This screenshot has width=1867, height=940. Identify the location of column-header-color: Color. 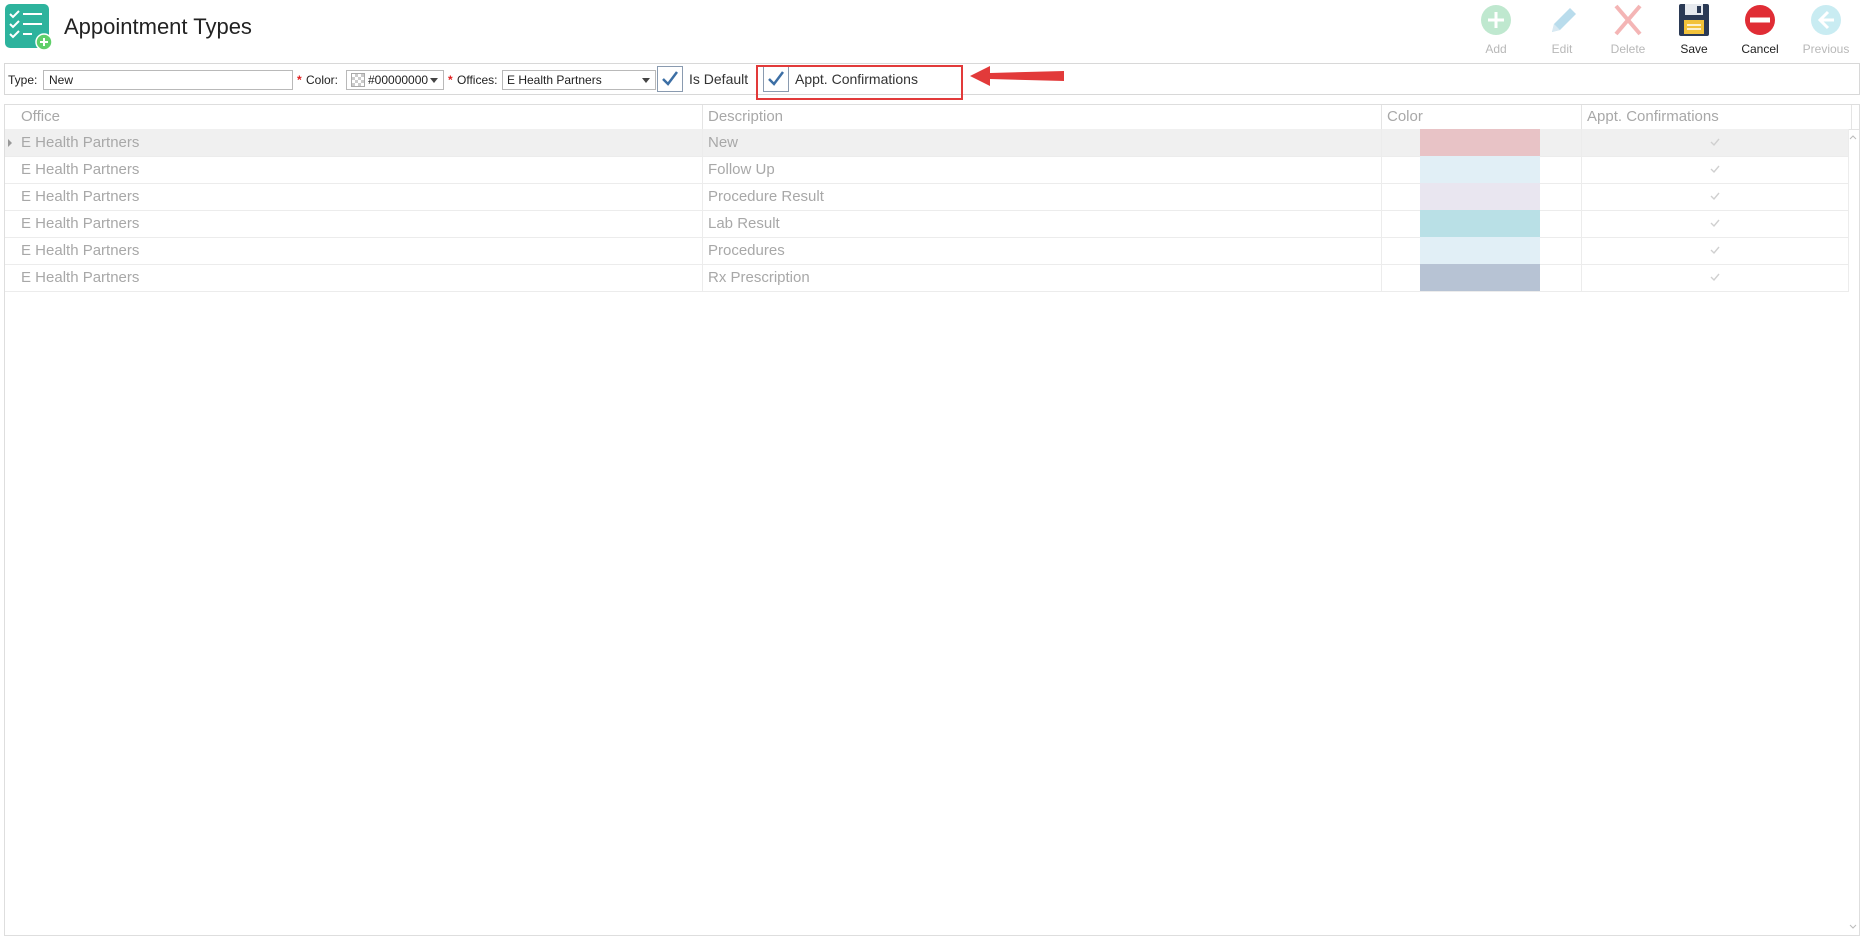
(1482, 117).